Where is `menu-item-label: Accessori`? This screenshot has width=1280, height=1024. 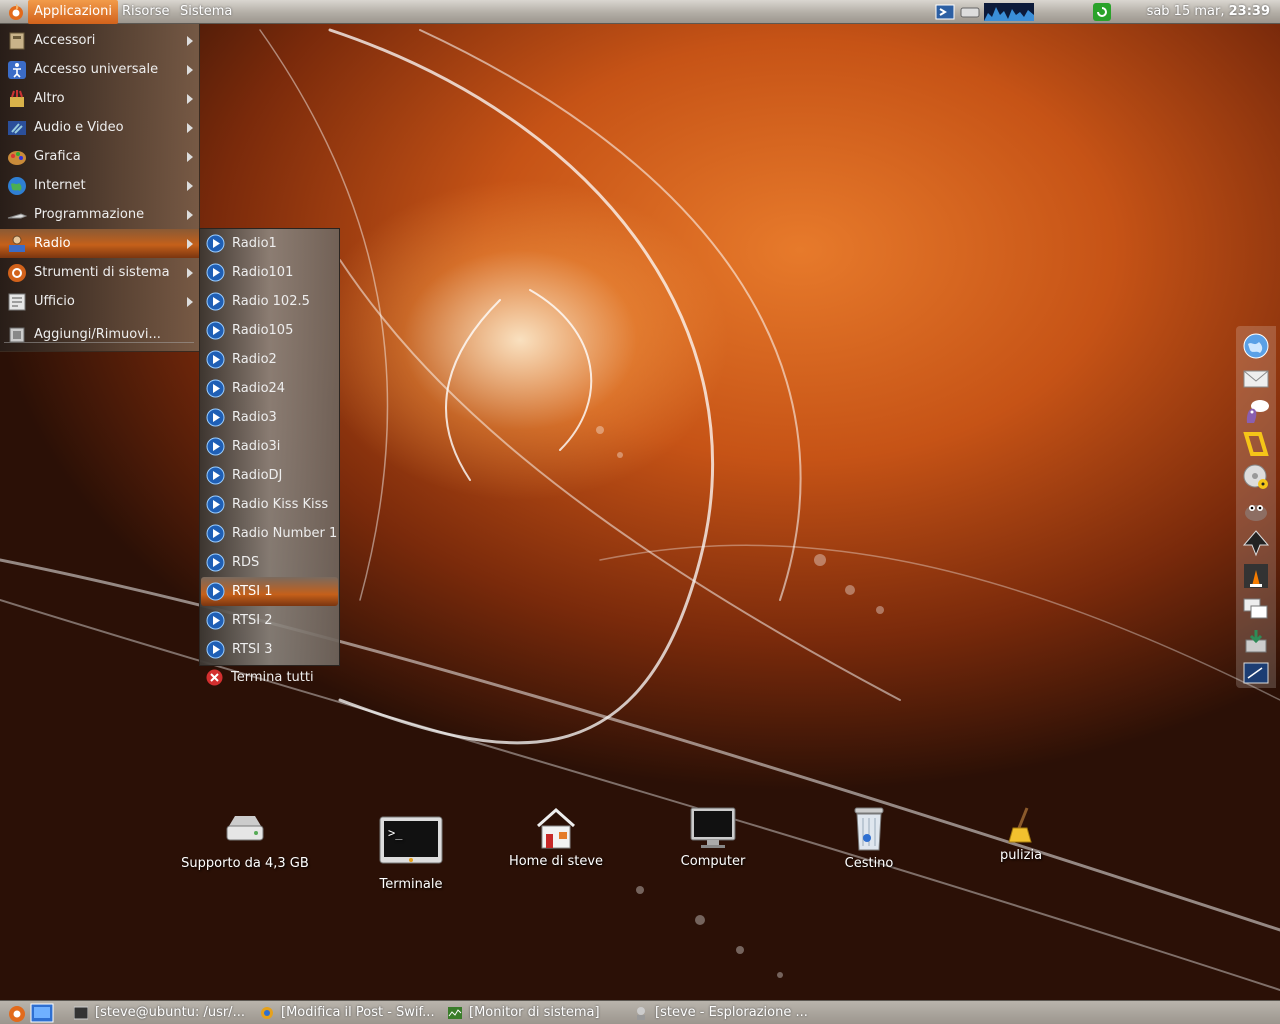
menu-item-label: Accessori is located at coordinates (65, 40).